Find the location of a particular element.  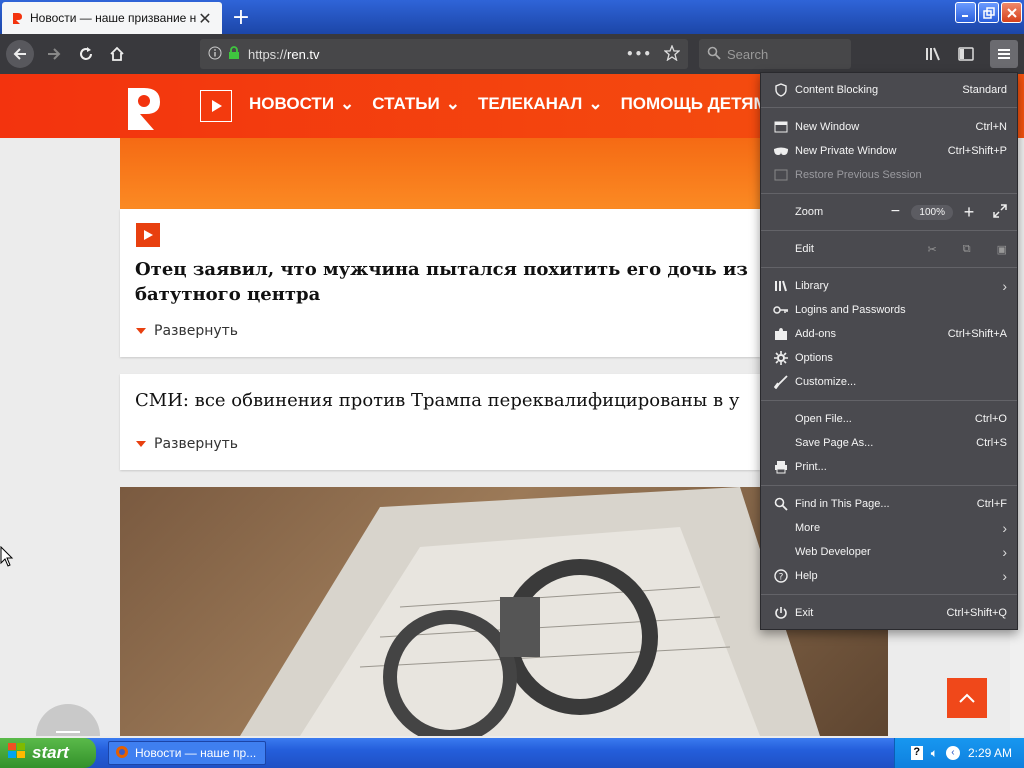

menu-edit: Edit ✂ ⧉ ▣ is located at coordinates (901, 249).